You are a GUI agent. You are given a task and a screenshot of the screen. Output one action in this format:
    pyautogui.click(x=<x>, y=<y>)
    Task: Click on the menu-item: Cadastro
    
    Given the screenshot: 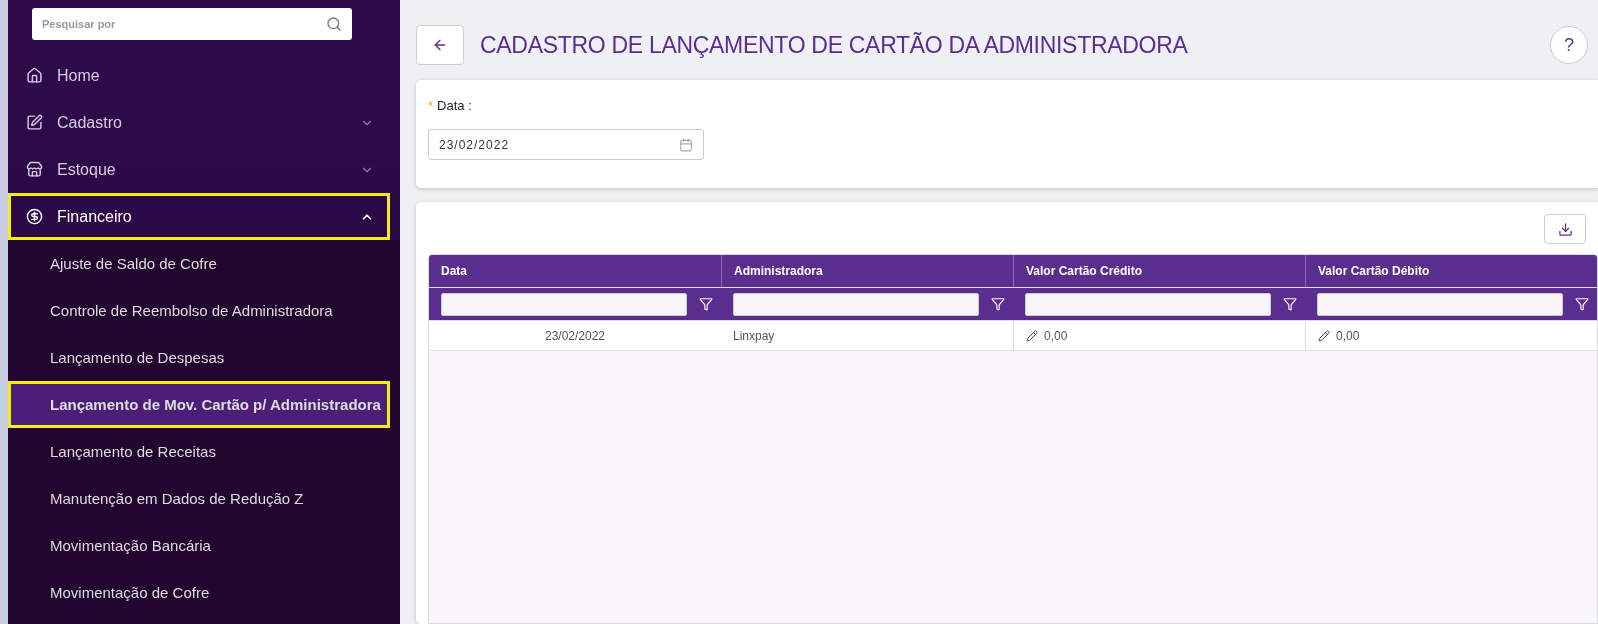 What is the action you would take?
    pyautogui.click(x=199, y=122)
    